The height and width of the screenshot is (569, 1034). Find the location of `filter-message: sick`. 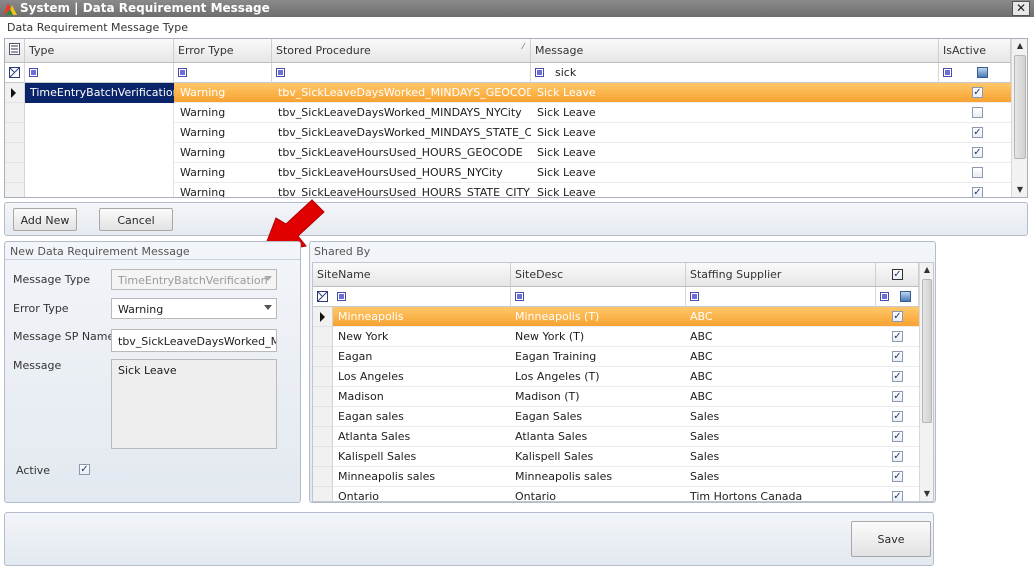

filter-message: sick is located at coordinates (735, 73).